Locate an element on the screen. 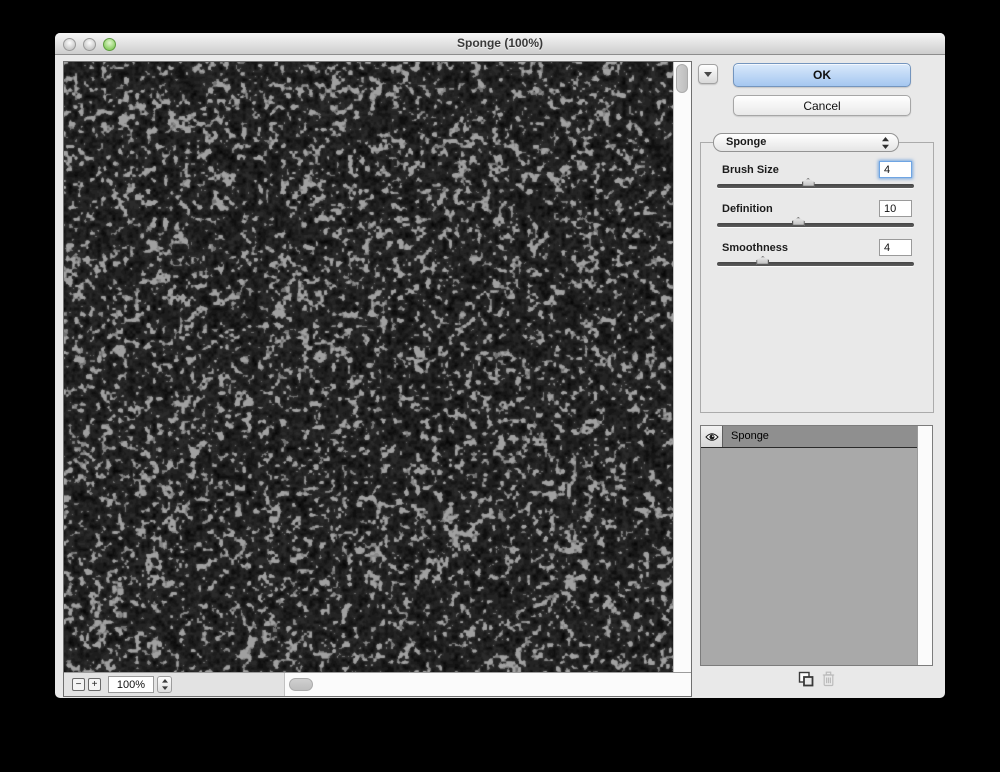 Image resolution: width=1000 pixels, height=772 pixels. filter-select-dropdown: Sponge is located at coordinates (806, 142).